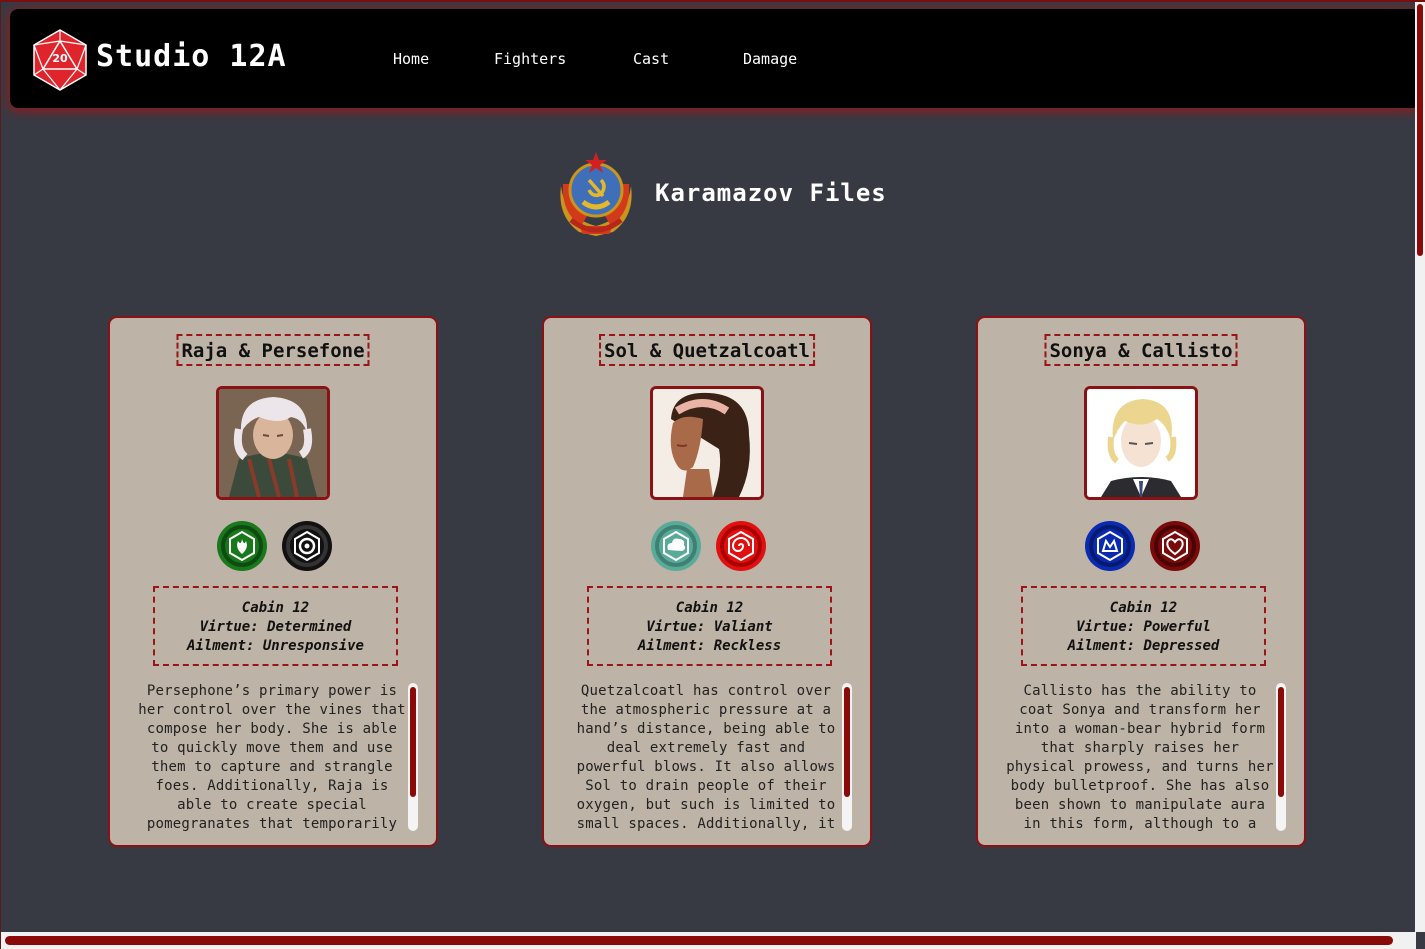 The image size is (1425, 949). I want to click on page-vertical-scrollbar, so click(1420, 467).